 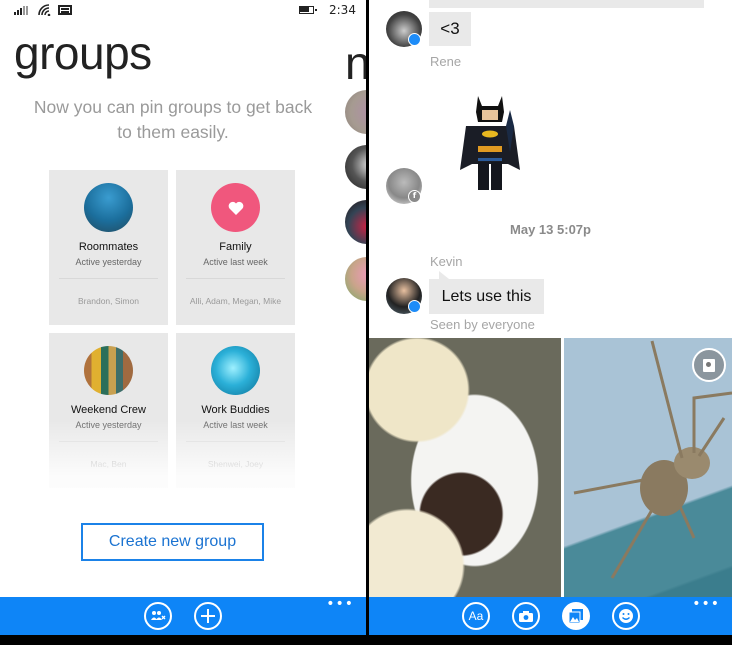 I want to click on group-activity: Active last week, so click(x=235, y=262).